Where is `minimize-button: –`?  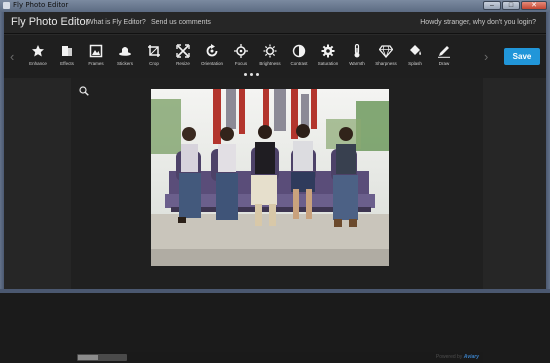 minimize-button: – is located at coordinates (492, 5).